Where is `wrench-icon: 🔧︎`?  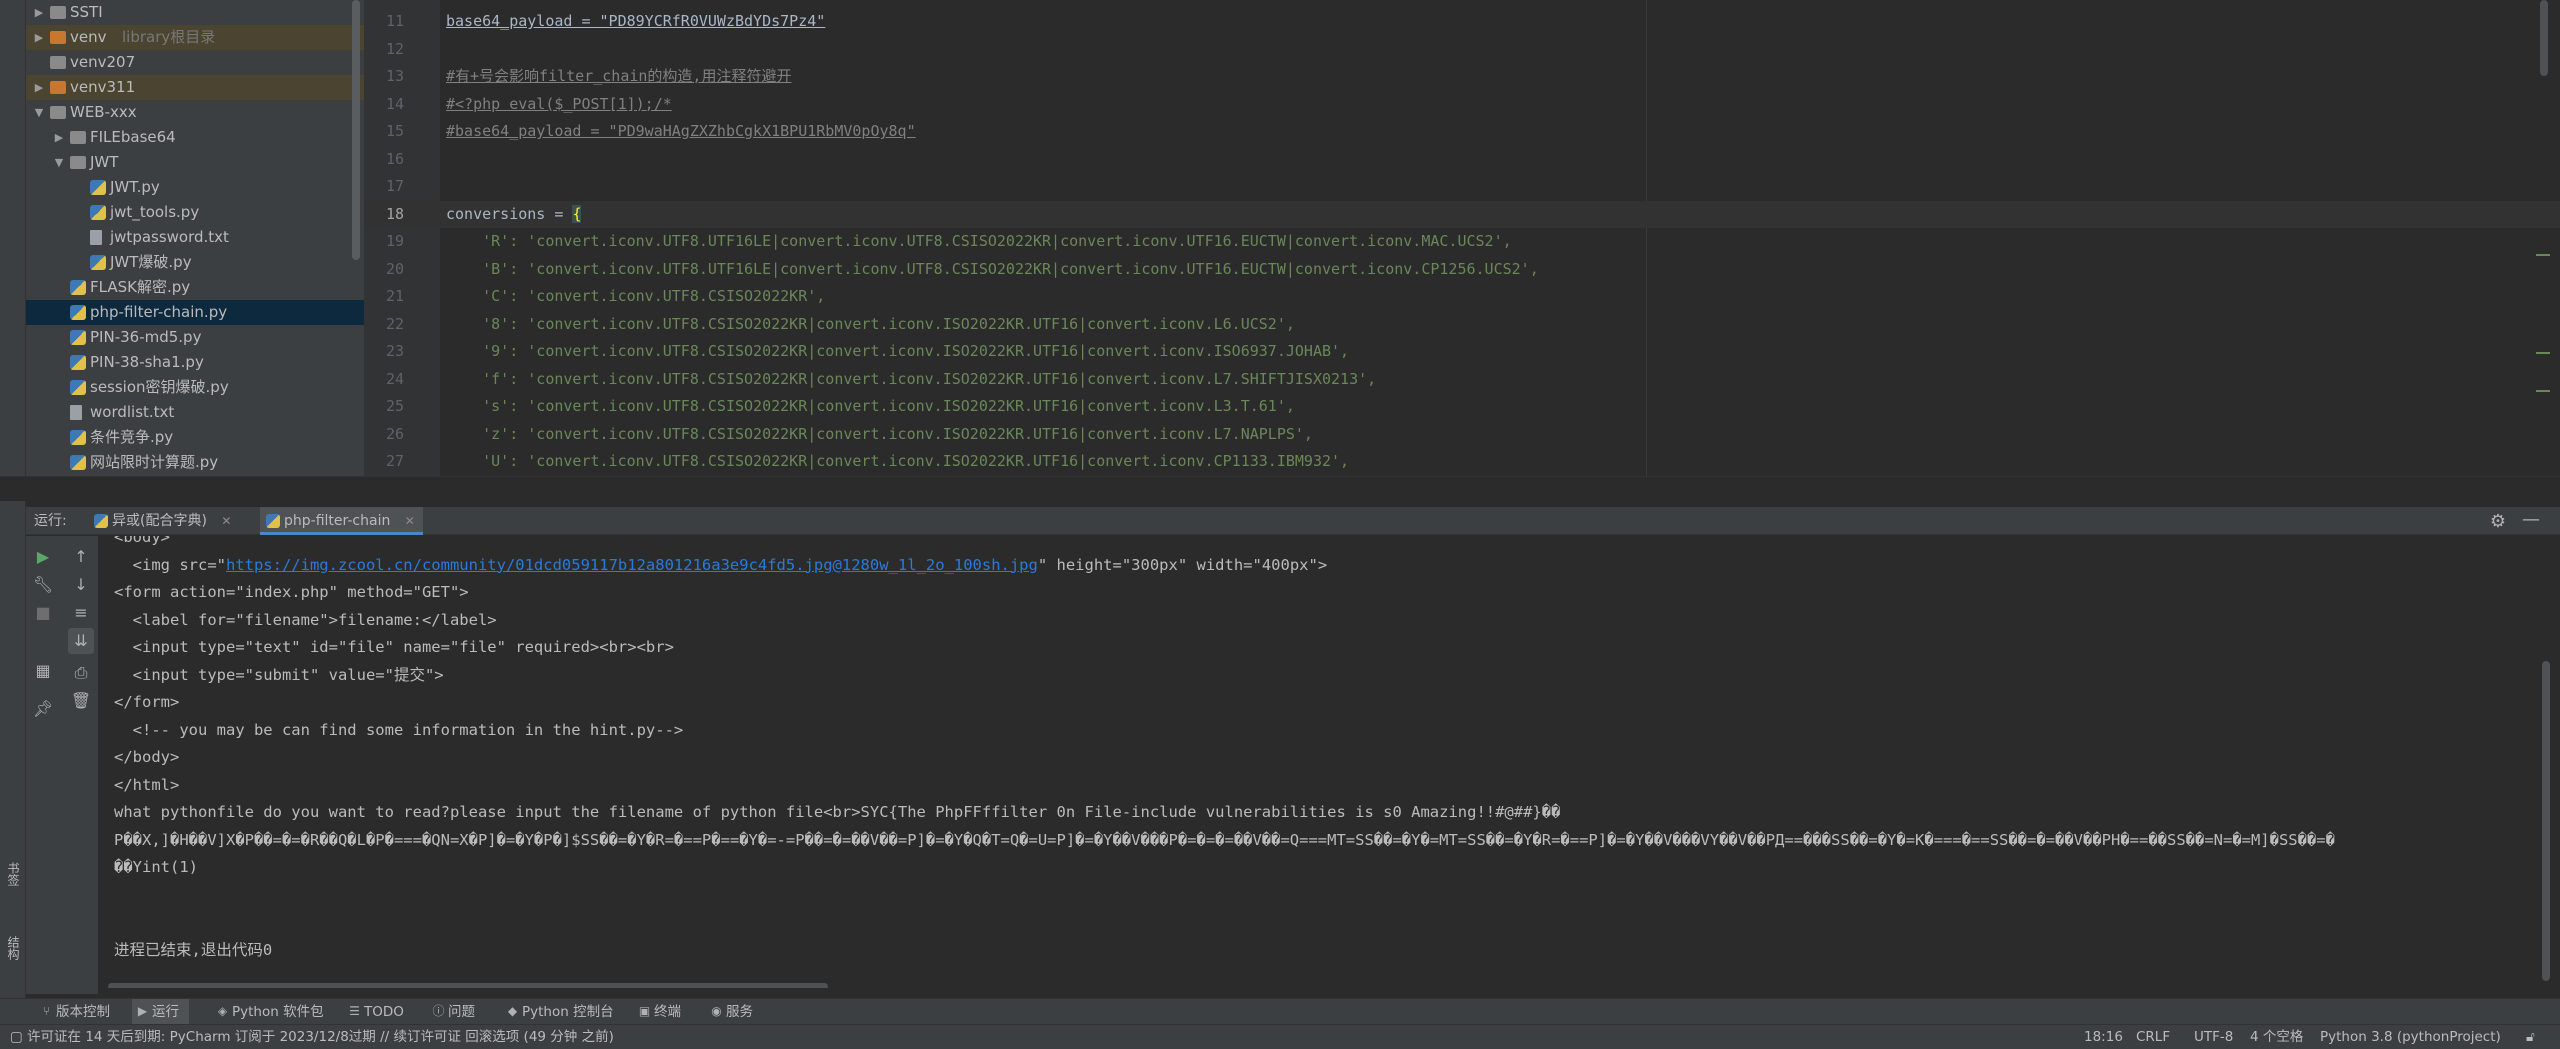 wrench-icon: 🔧︎ is located at coordinates (43, 585).